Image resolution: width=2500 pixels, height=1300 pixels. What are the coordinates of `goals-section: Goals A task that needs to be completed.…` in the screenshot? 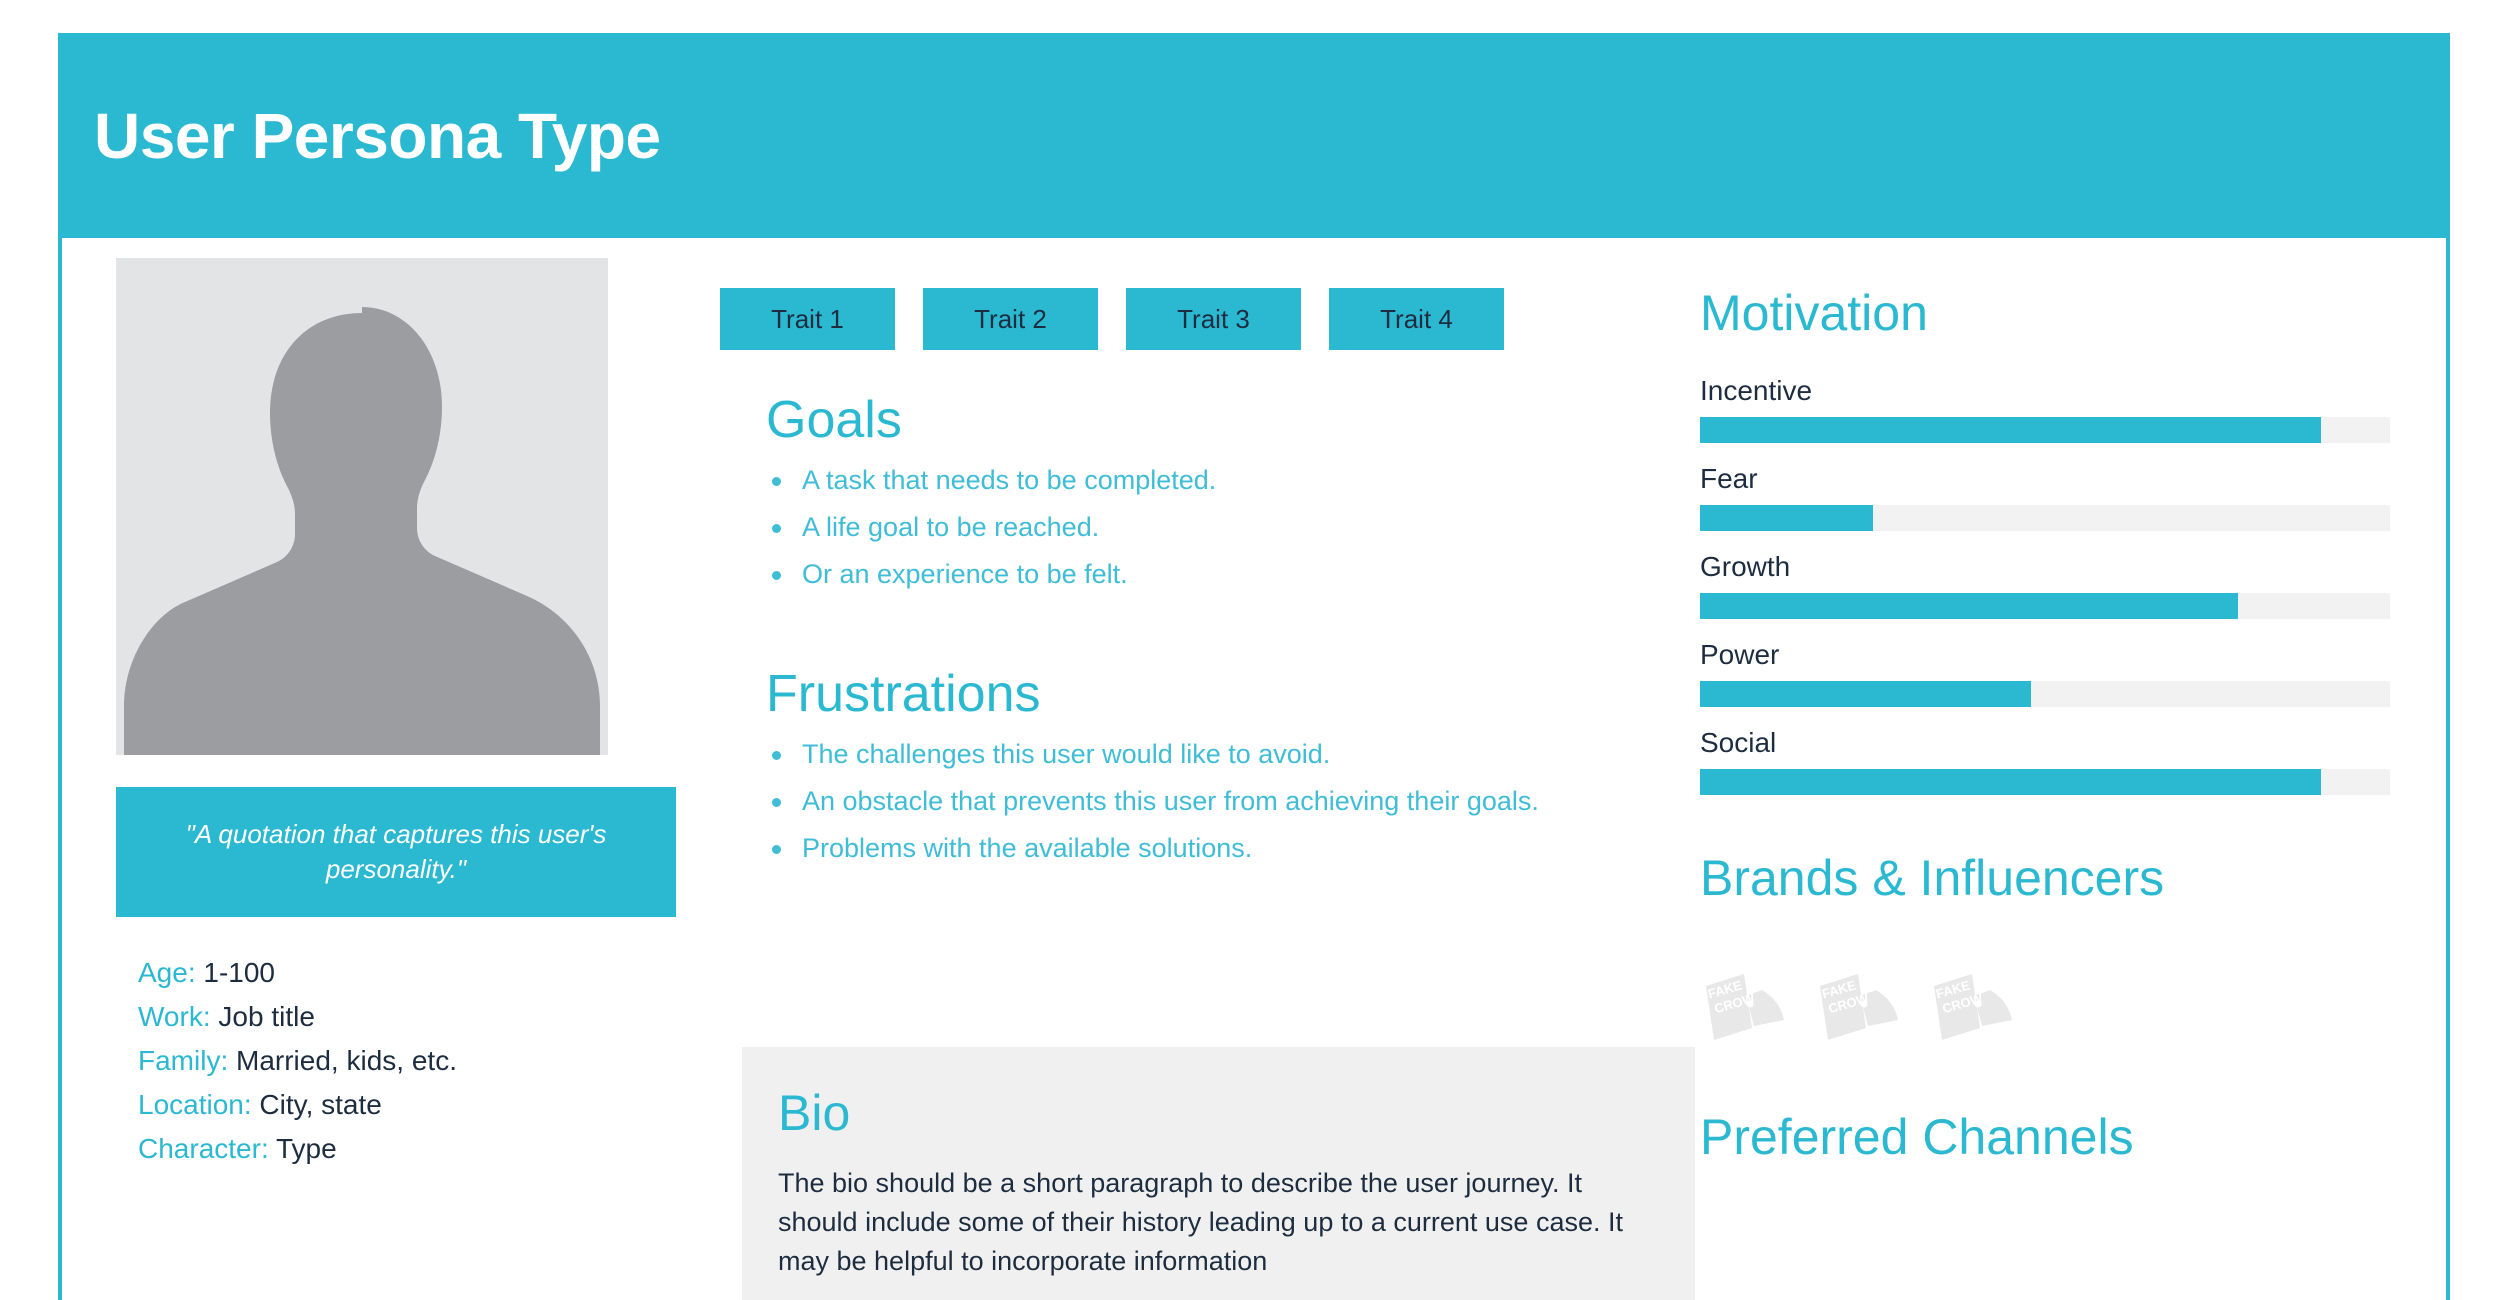 It's located at (1194, 489).